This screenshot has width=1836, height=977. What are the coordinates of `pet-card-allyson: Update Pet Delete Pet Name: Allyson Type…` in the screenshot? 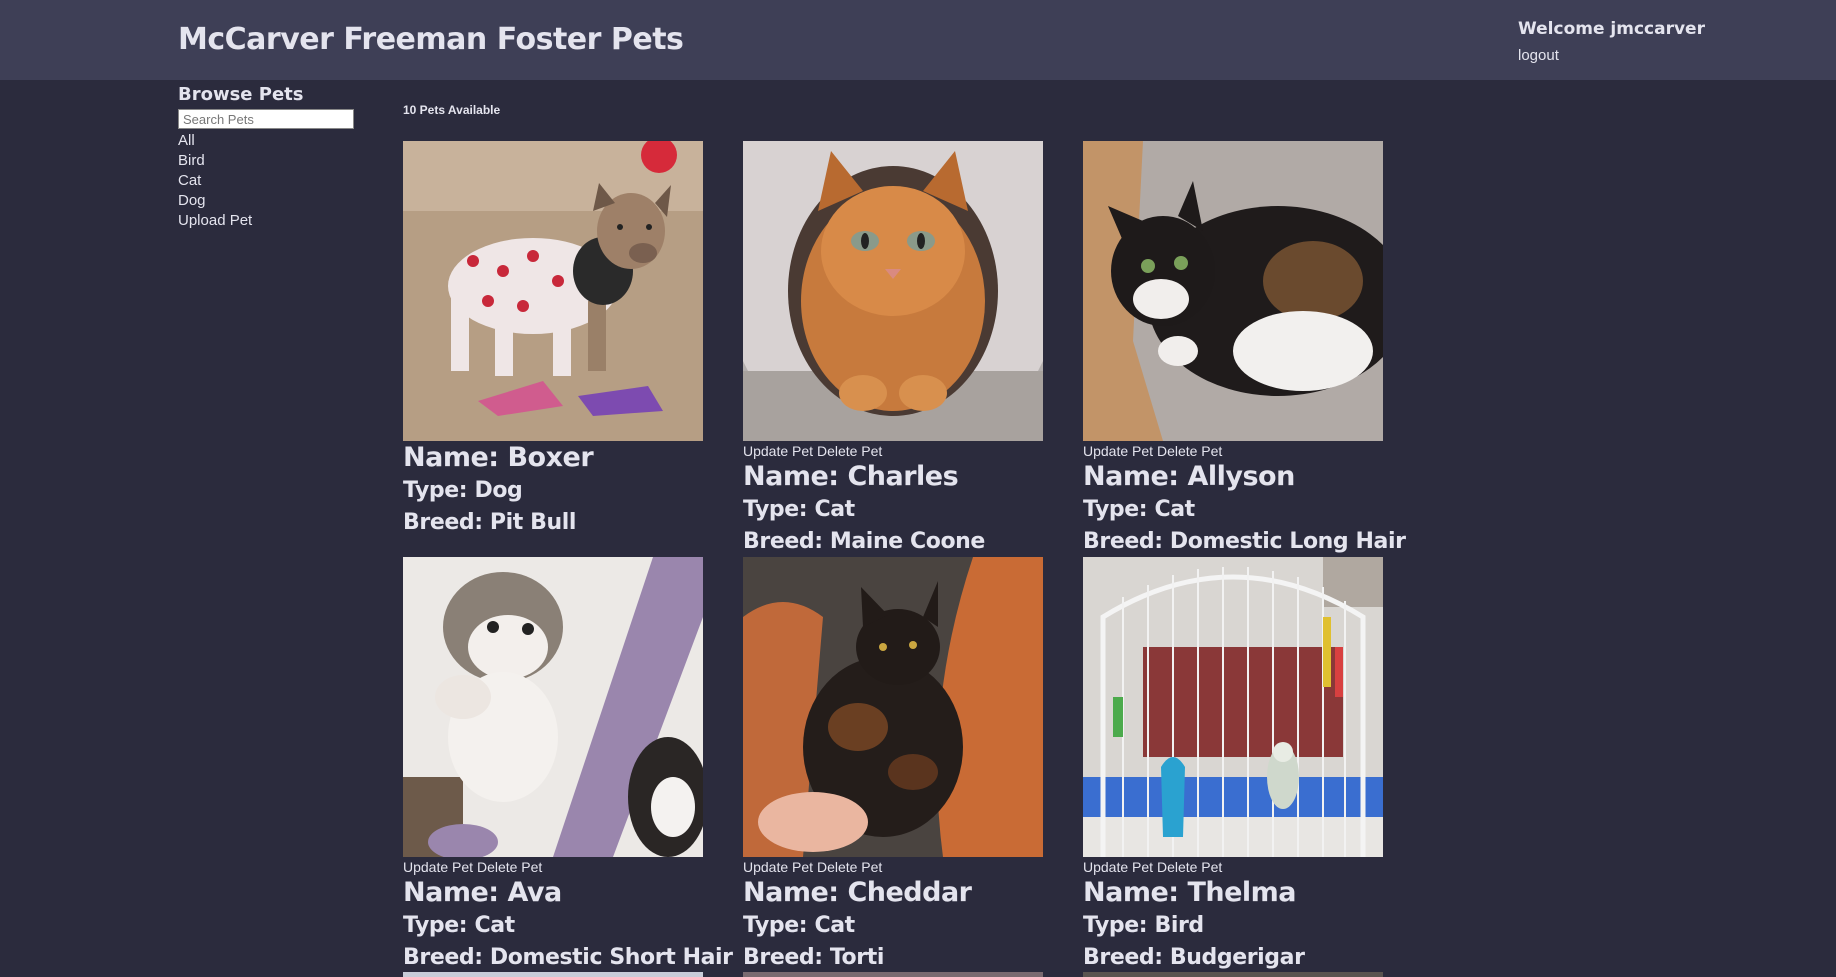 It's located at (1244, 349).